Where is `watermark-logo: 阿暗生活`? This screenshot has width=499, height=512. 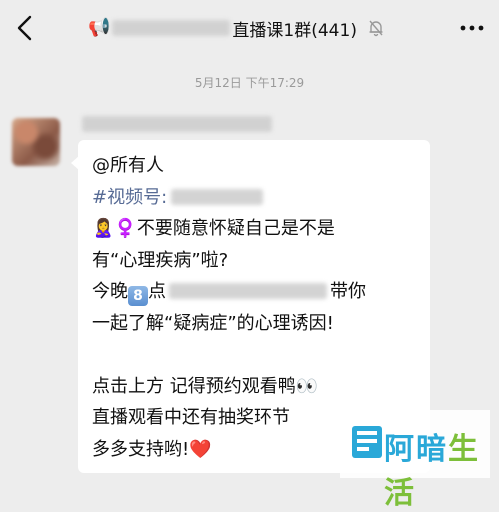 watermark-logo: 阿暗生活 is located at coordinates (415, 460).